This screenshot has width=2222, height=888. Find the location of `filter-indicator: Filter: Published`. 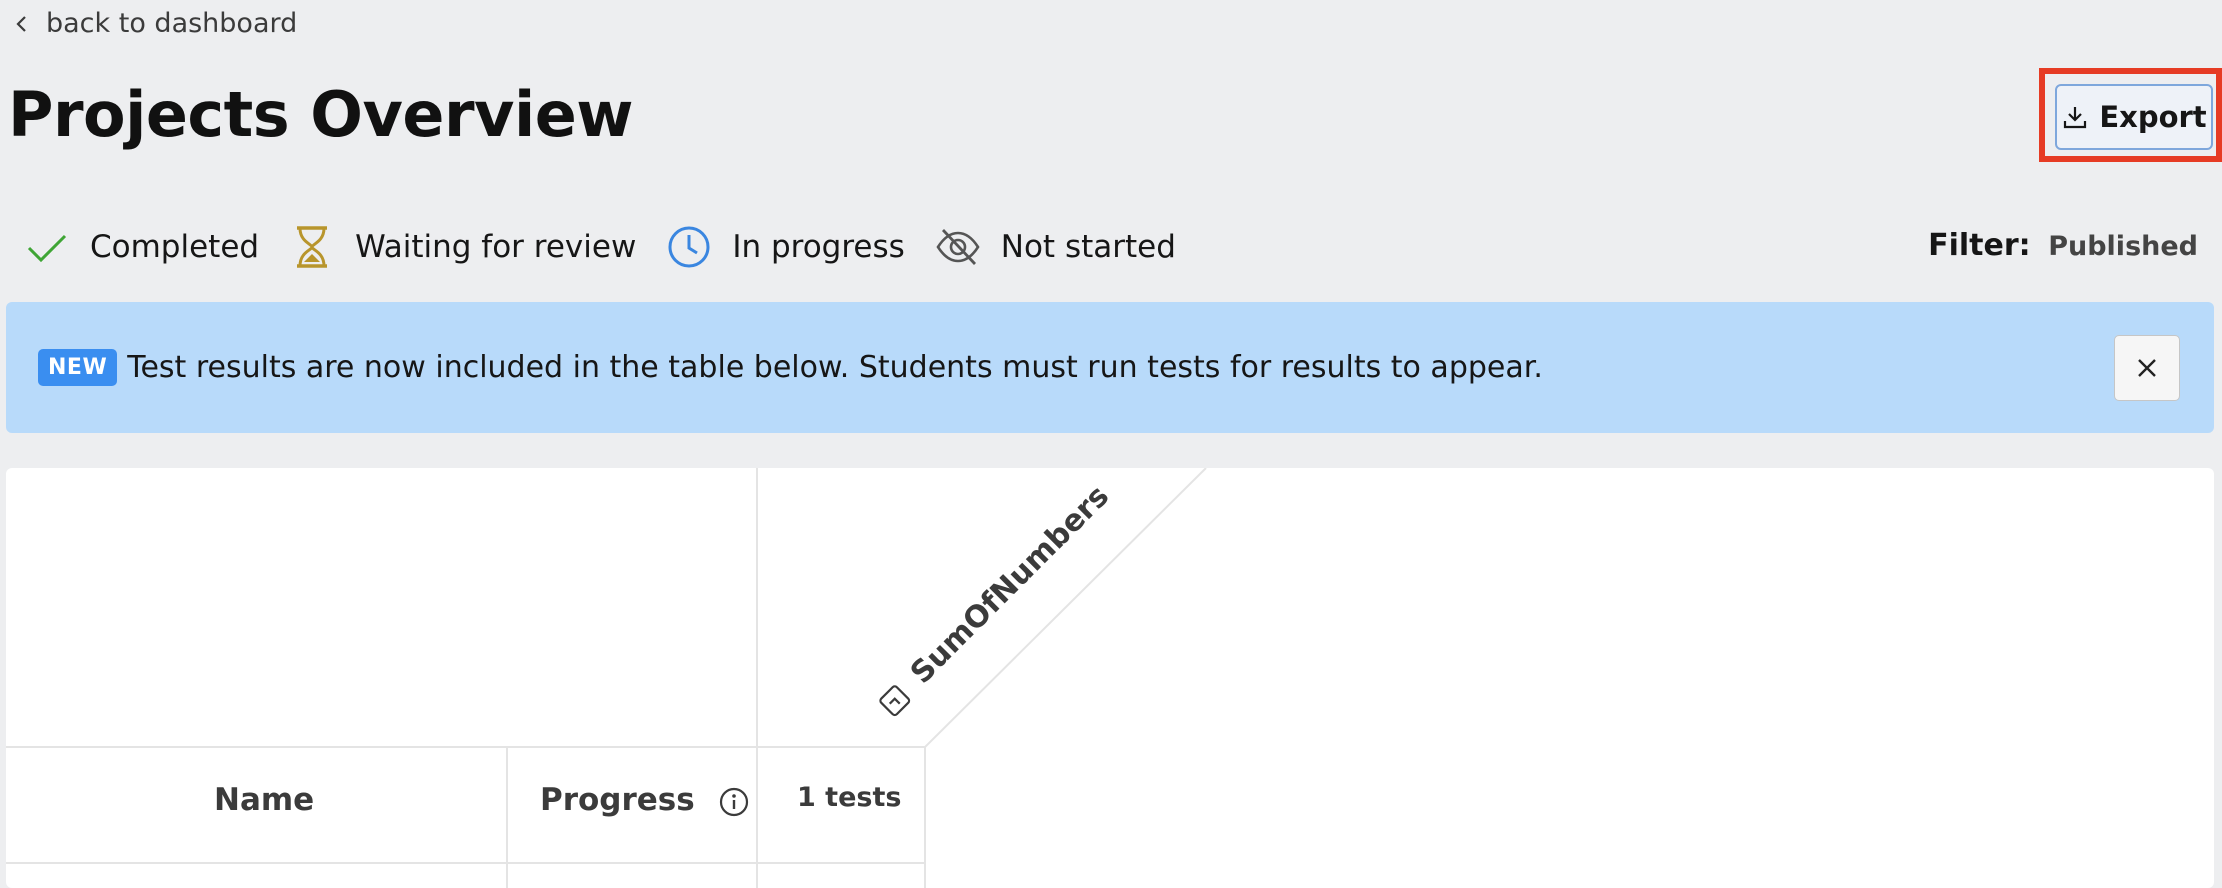

filter-indicator: Filter: Published is located at coordinates (2063, 245).